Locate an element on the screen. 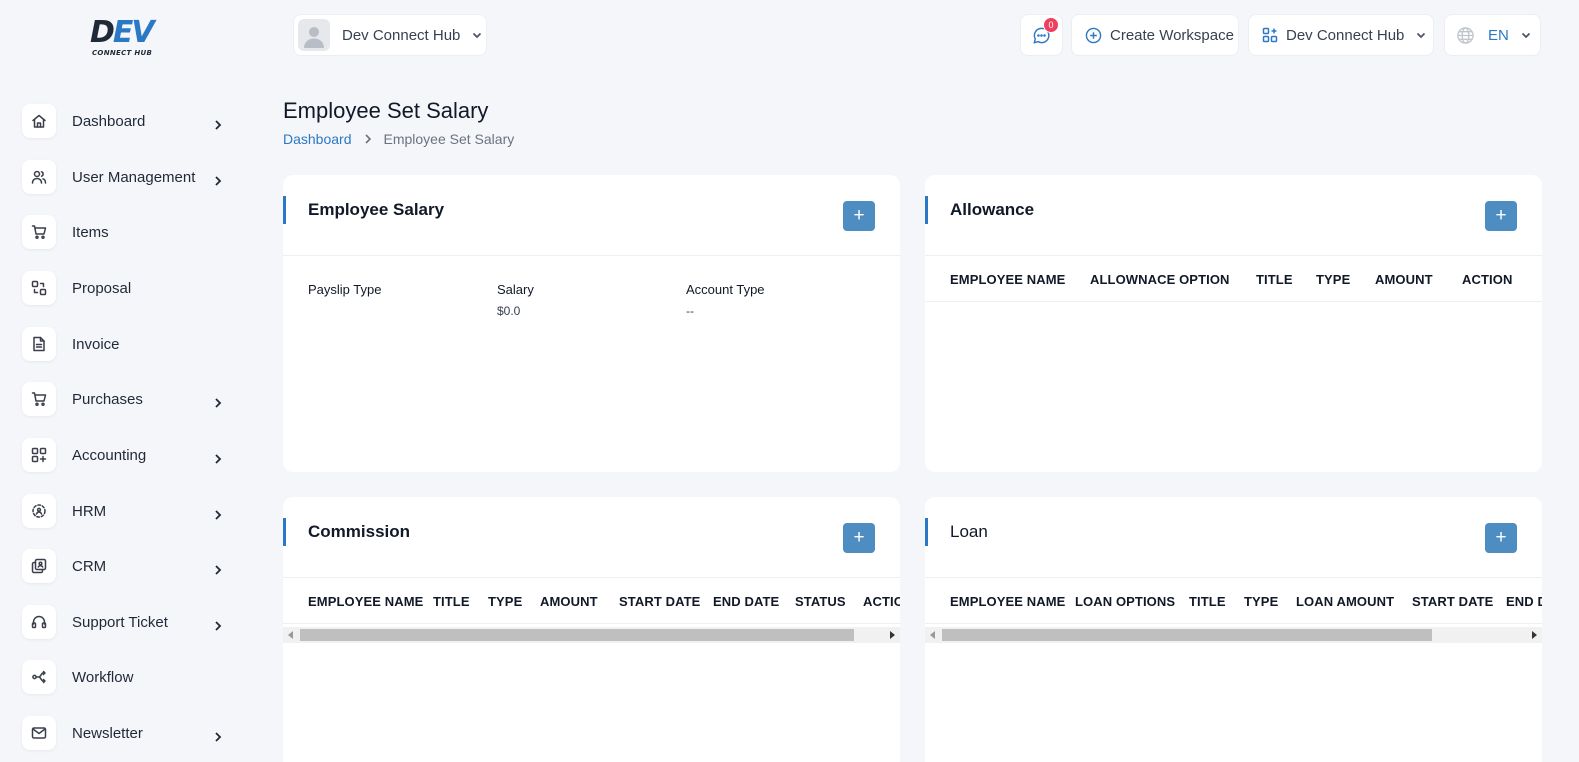 The image size is (1579, 762). card-header: Employee Salary + is located at coordinates (591, 215).